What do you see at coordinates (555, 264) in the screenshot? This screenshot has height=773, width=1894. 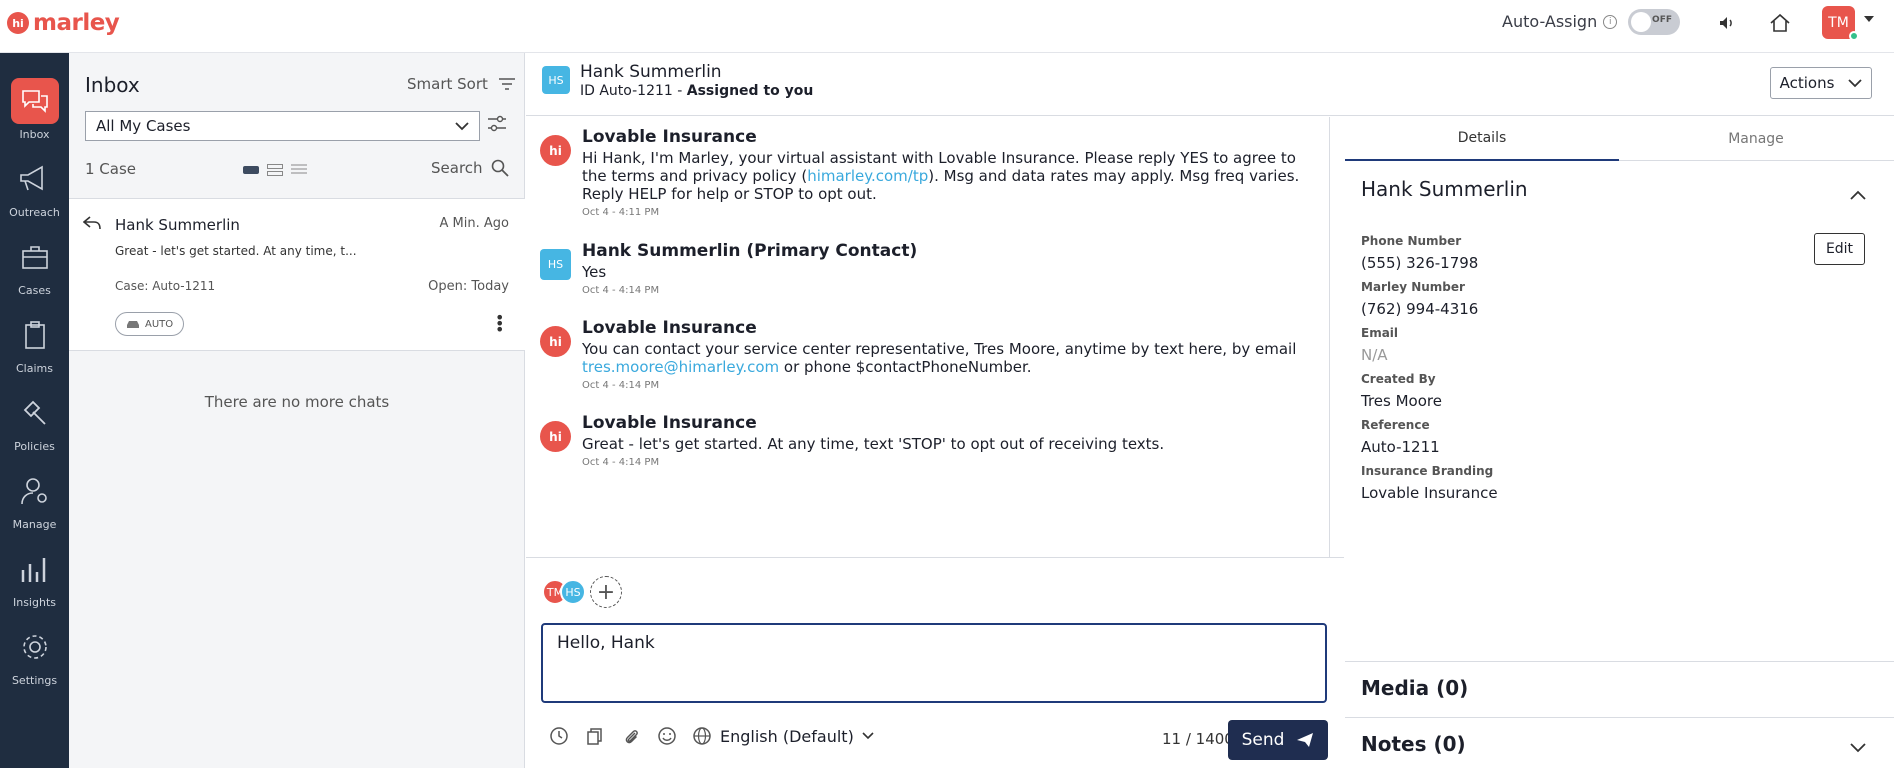 I see `message-avatar: HS` at bounding box center [555, 264].